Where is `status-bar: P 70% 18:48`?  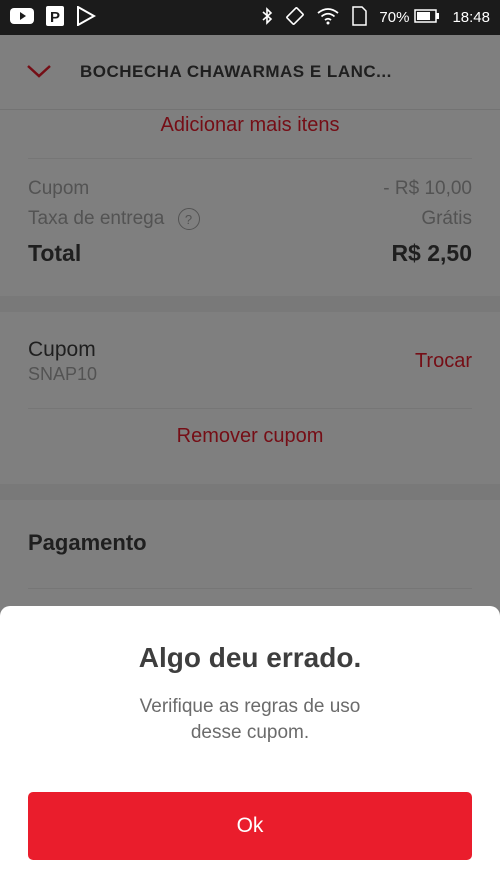 status-bar: P 70% 18:48 is located at coordinates (250, 17).